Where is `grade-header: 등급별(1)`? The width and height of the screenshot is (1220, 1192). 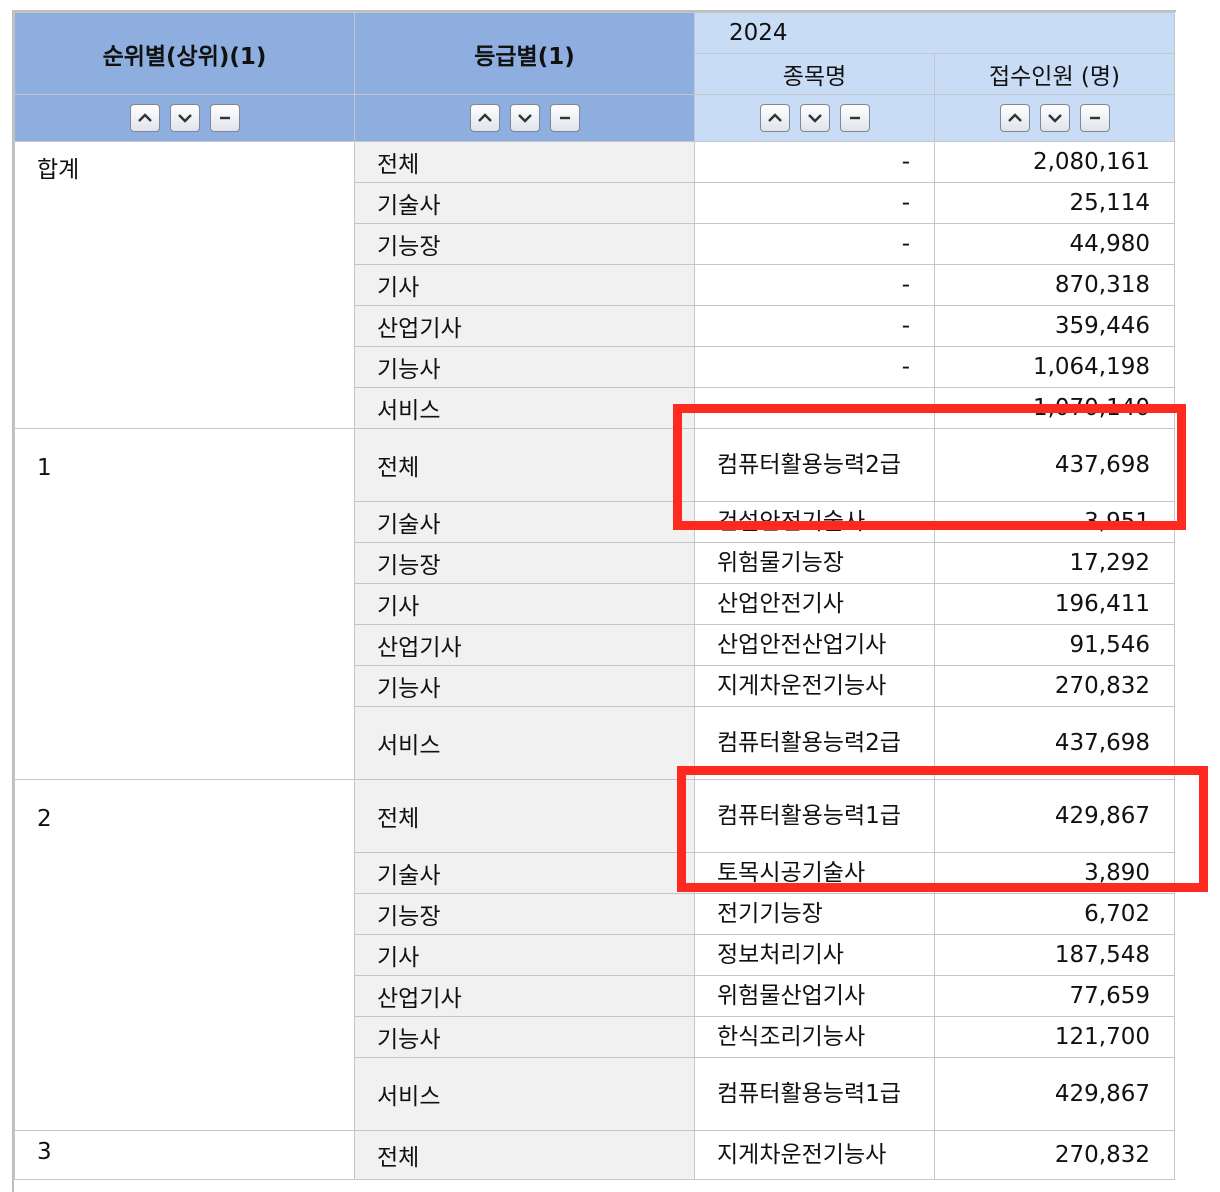
grade-header: 등급별(1) is located at coordinates (524, 53).